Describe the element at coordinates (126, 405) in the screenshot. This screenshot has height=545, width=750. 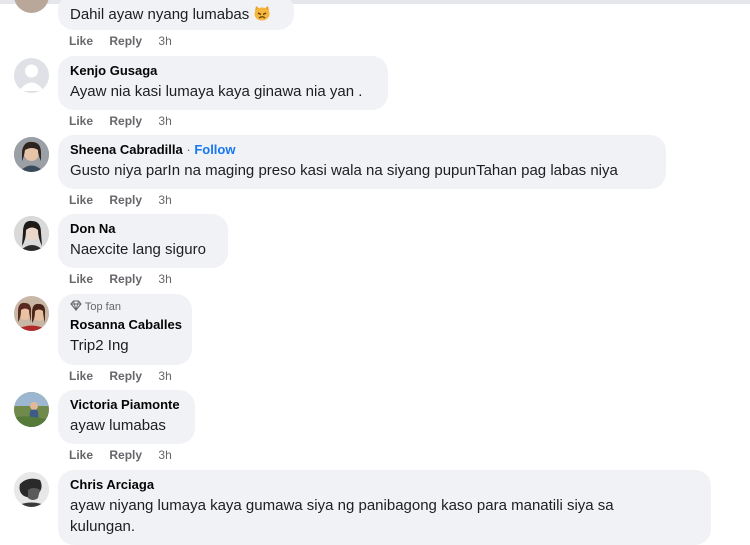
I see `commenter-name: Victoria Piamonte` at that location.